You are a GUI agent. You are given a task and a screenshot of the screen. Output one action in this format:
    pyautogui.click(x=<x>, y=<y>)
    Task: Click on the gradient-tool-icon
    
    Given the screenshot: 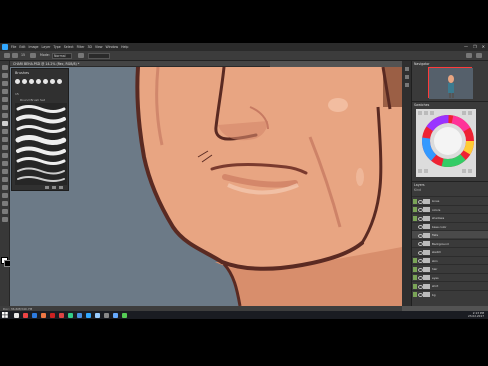 What is the action you would take?
    pyautogui.click(x=5, y=155)
    